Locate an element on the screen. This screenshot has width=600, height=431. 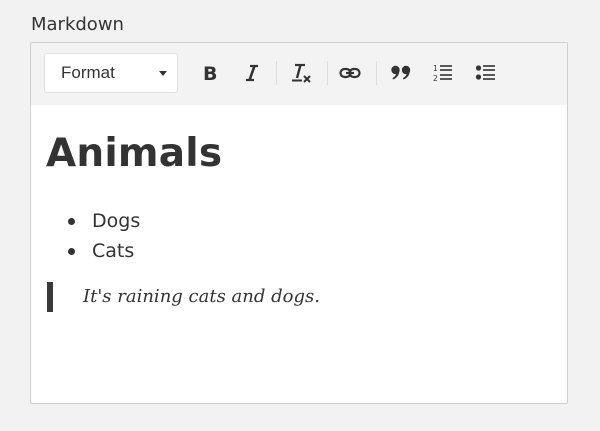
editor-toolbar: Format B 1 2 is located at coordinates (299, 74).